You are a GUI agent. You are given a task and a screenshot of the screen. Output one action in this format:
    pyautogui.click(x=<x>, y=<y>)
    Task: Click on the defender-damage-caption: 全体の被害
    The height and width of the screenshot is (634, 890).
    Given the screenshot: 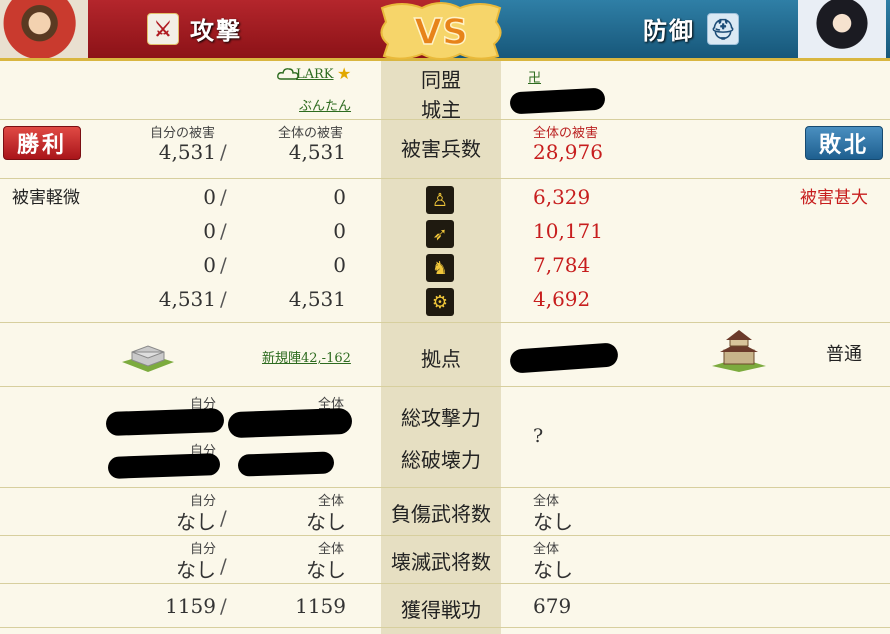 What is the action you would take?
    pyautogui.click(x=566, y=133)
    